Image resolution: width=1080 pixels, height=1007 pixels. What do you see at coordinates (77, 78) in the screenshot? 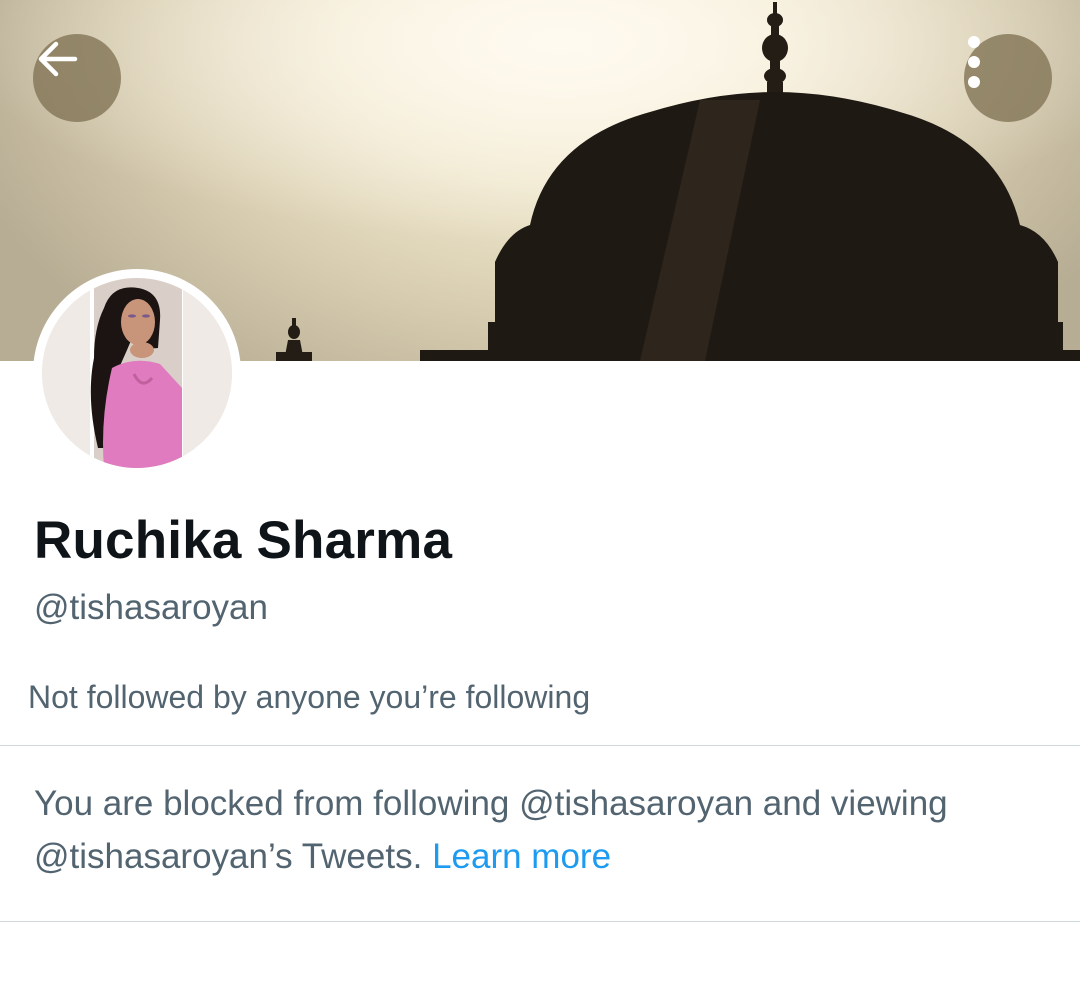
I see `back-button` at bounding box center [77, 78].